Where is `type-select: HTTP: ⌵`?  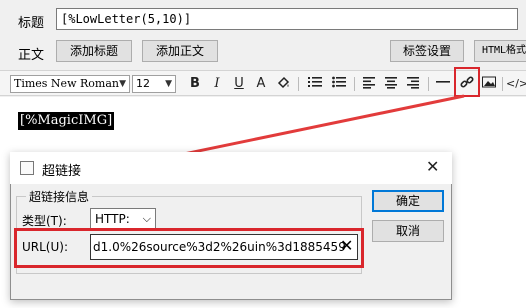 type-select: HTTP: ⌵ is located at coordinates (123, 219).